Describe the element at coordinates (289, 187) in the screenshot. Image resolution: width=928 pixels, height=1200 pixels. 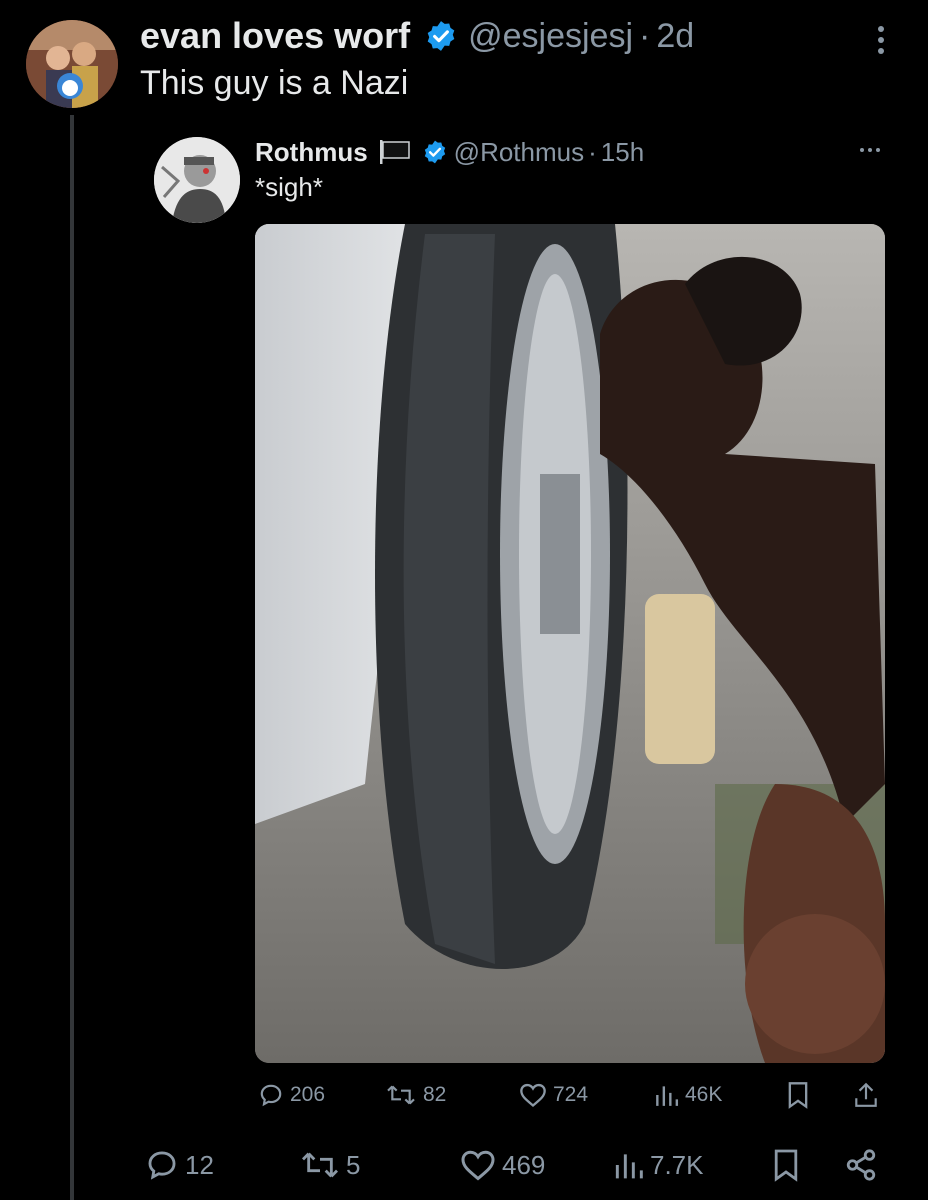
I see `quote-text: *sigh*` at that location.